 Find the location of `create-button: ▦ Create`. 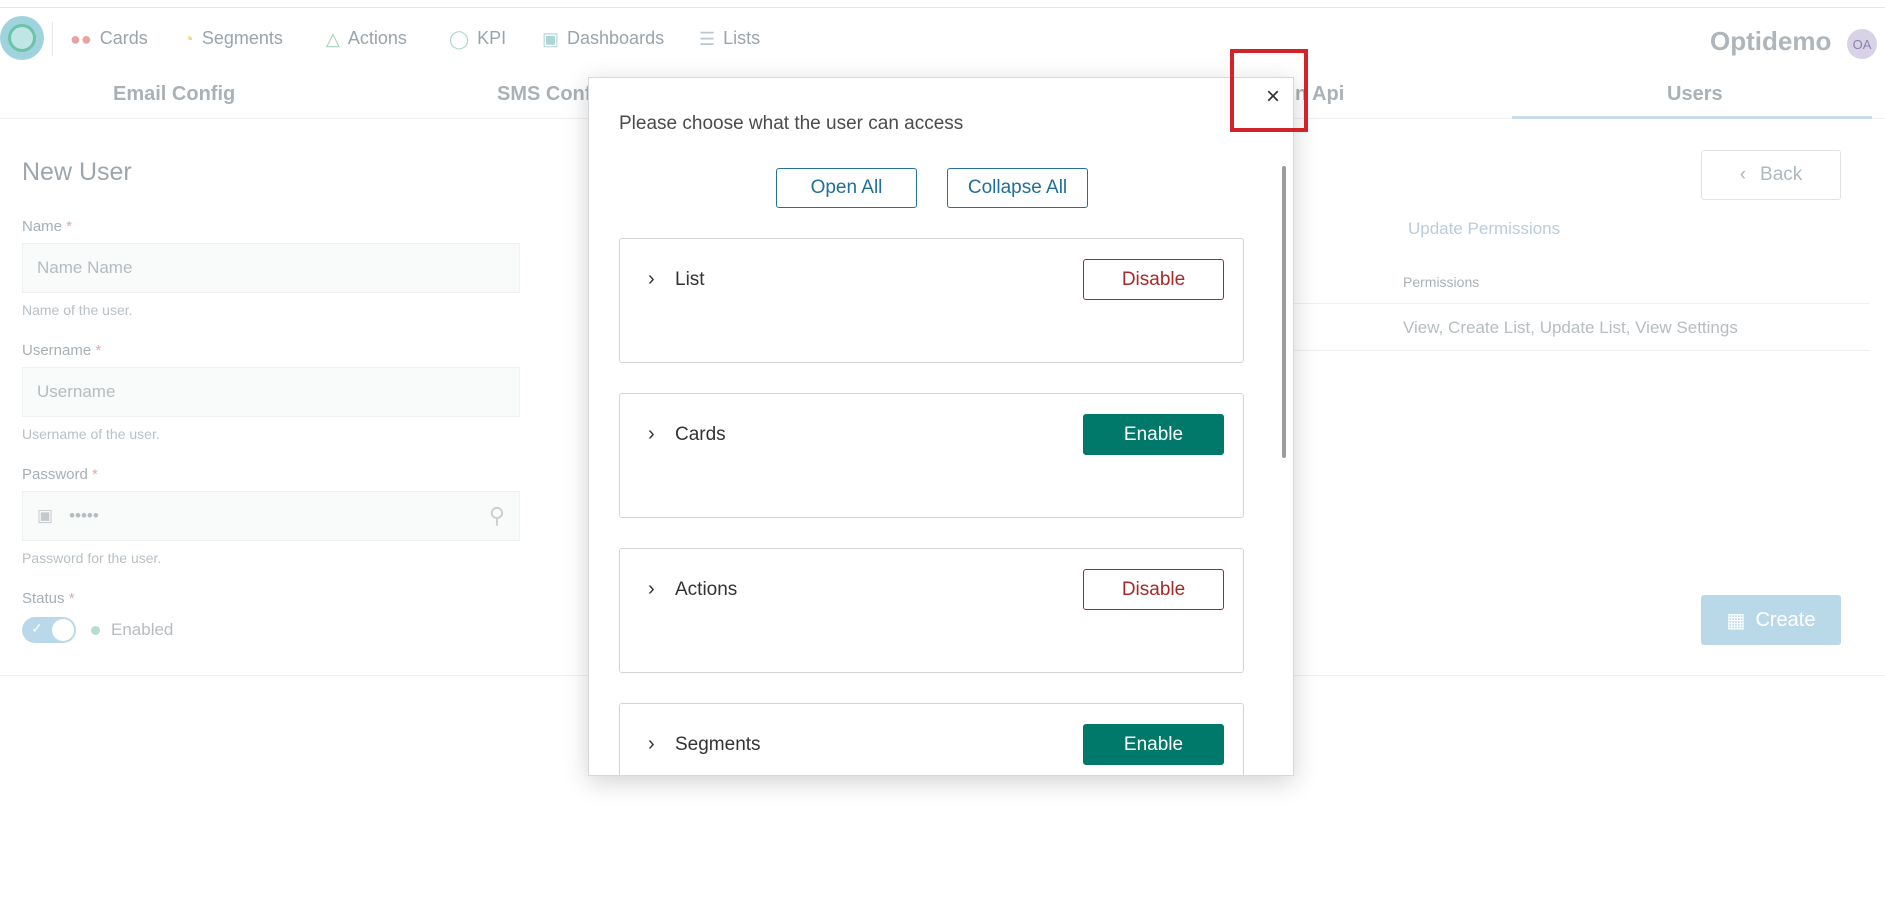

create-button: ▦ Create is located at coordinates (1771, 620).